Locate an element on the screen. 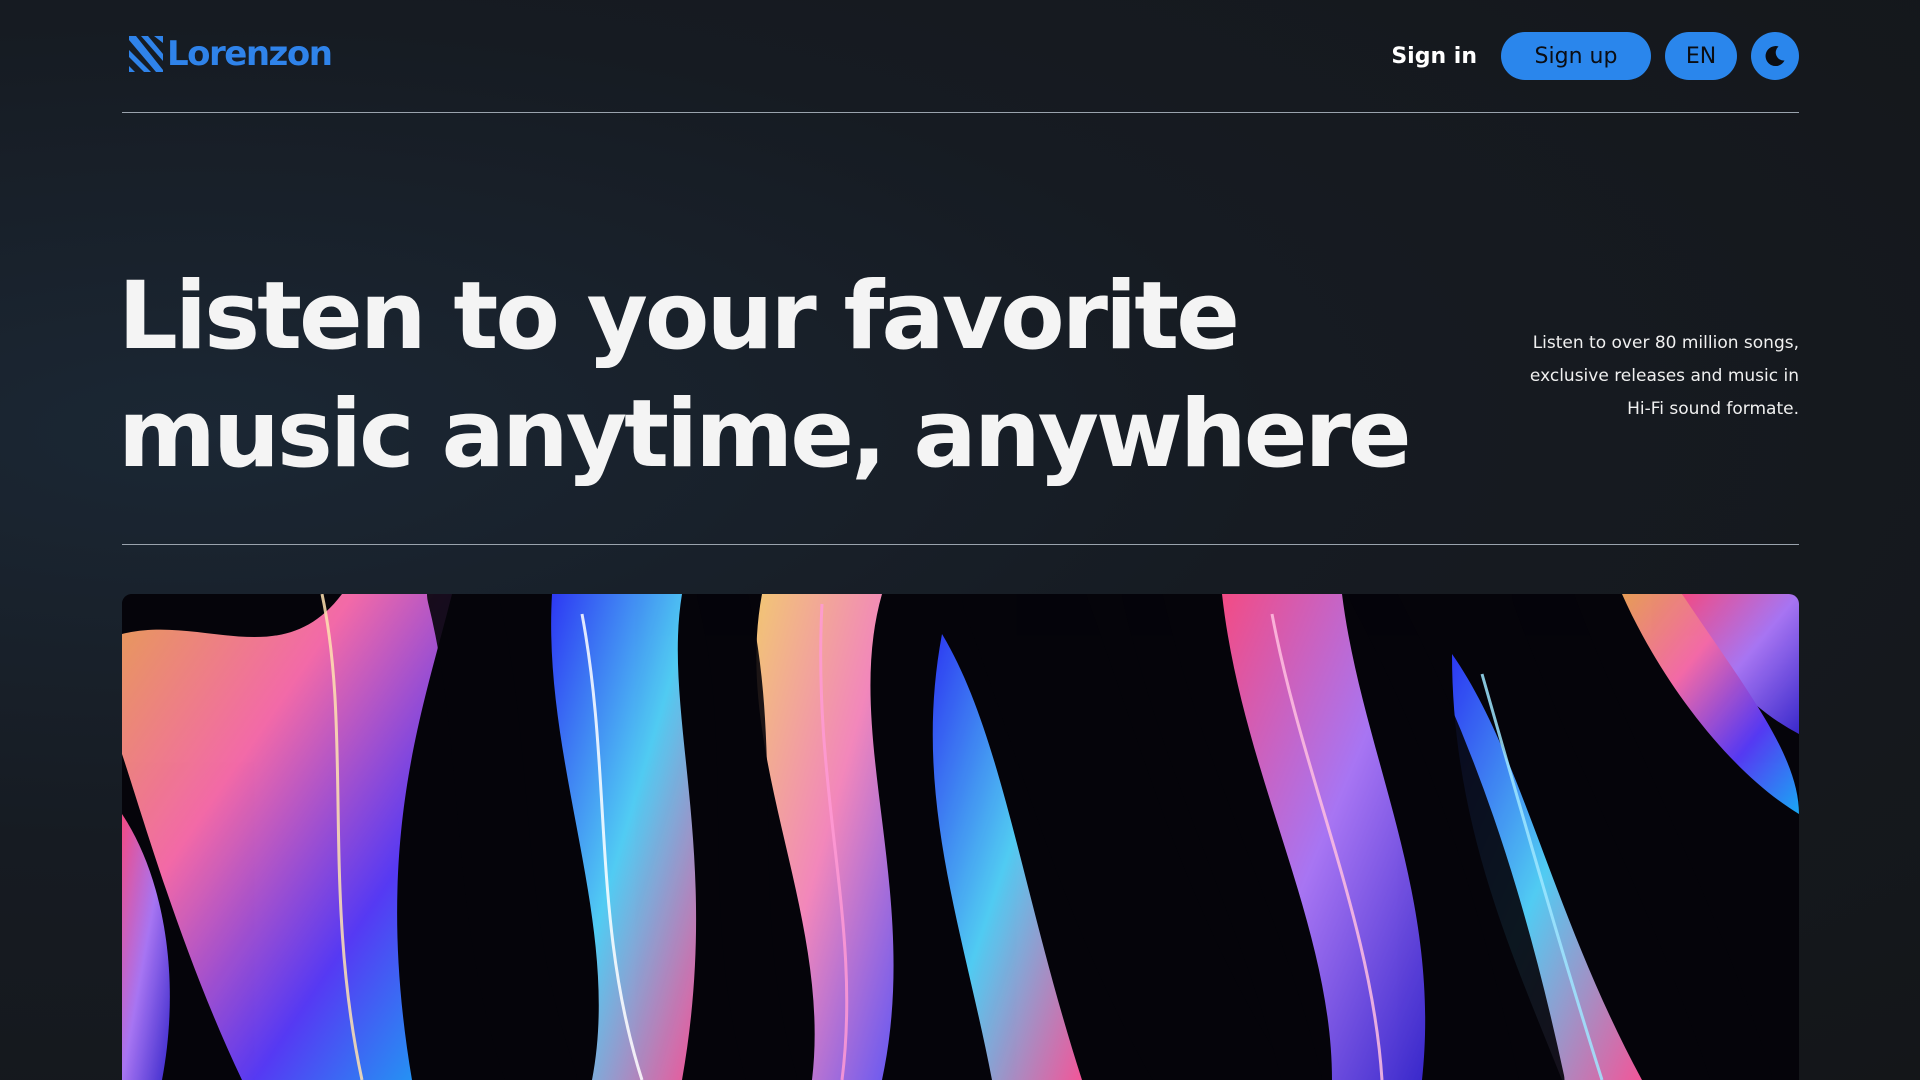 The width and height of the screenshot is (1920, 1080). header-nav: Sign in Sign up EN is located at coordinates (1595, 56).